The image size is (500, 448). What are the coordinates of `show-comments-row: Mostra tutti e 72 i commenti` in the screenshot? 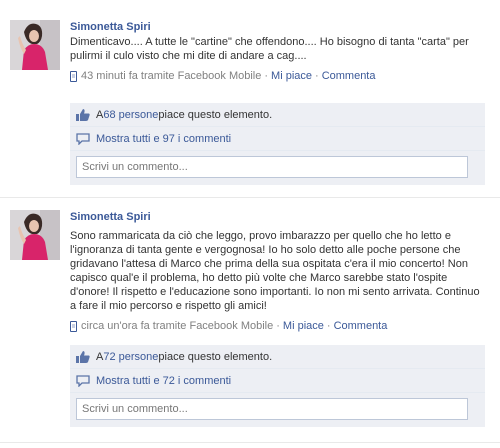 It's located at (277, 381).